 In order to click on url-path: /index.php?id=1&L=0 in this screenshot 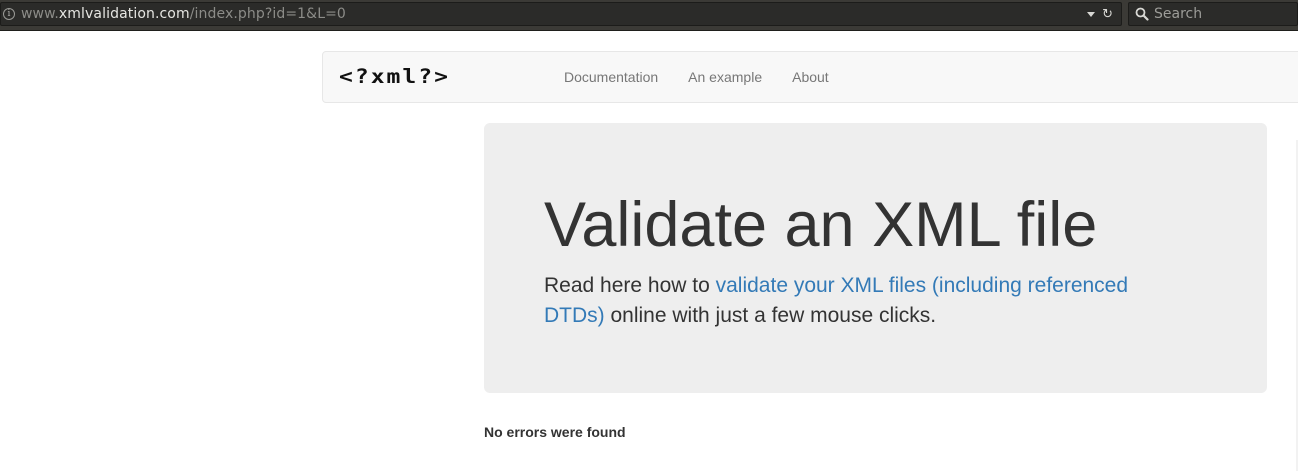, I will do `click(267, 14)`.